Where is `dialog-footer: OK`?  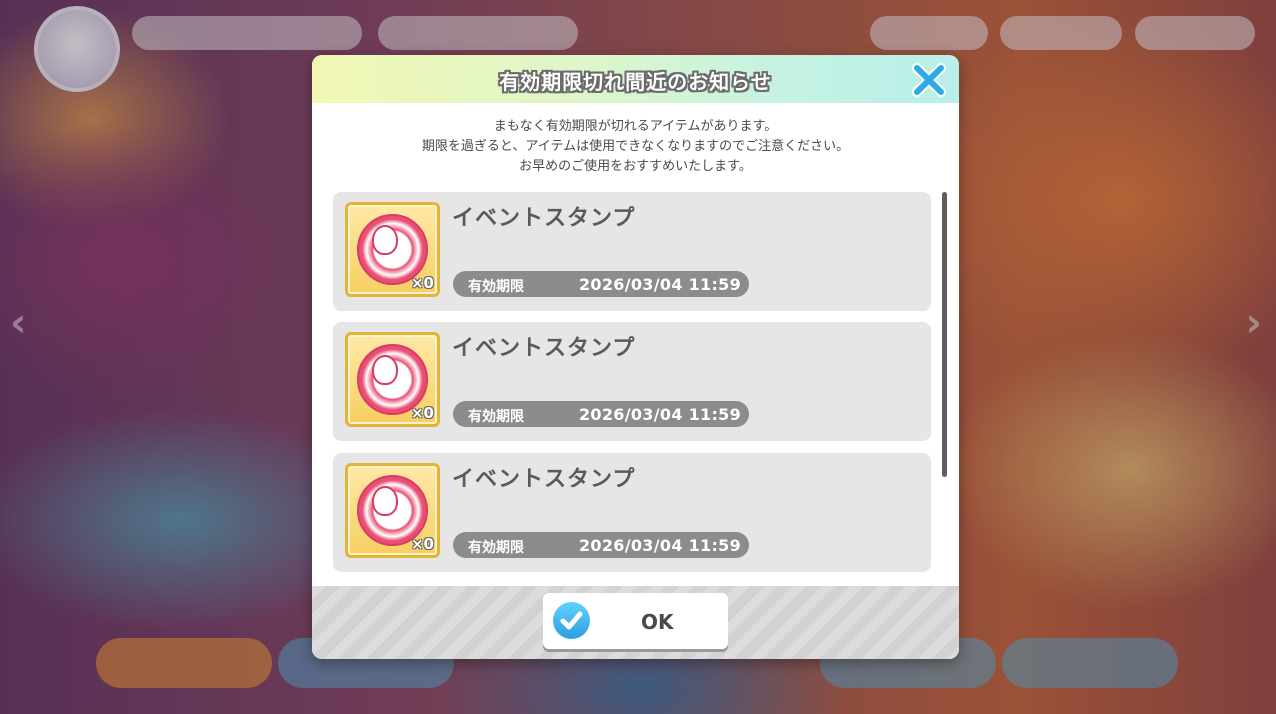
dialog-footer: OK is located at coordinates (635, 622).